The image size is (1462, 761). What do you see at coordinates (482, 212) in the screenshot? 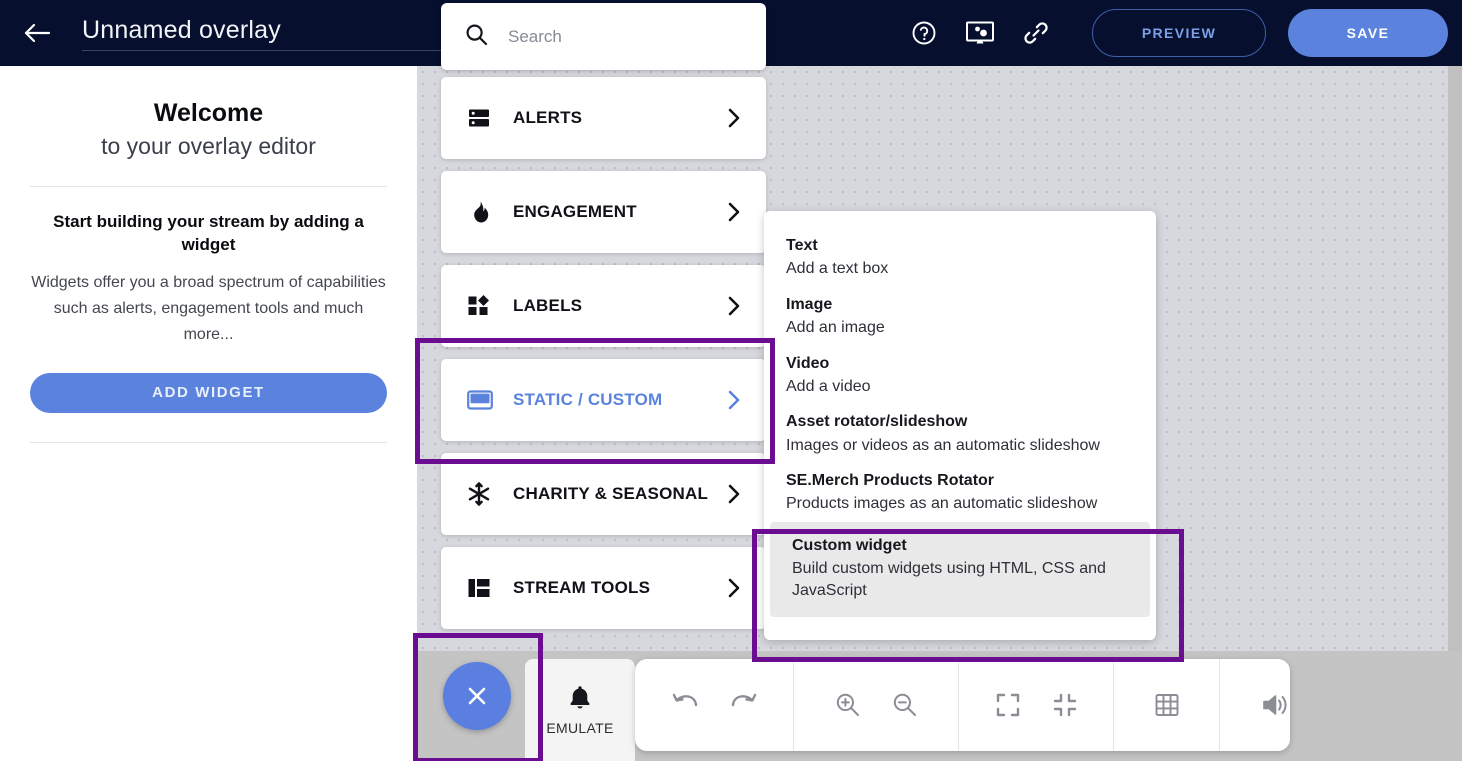
I see `flame-icon` at bounding box center [482, 212].